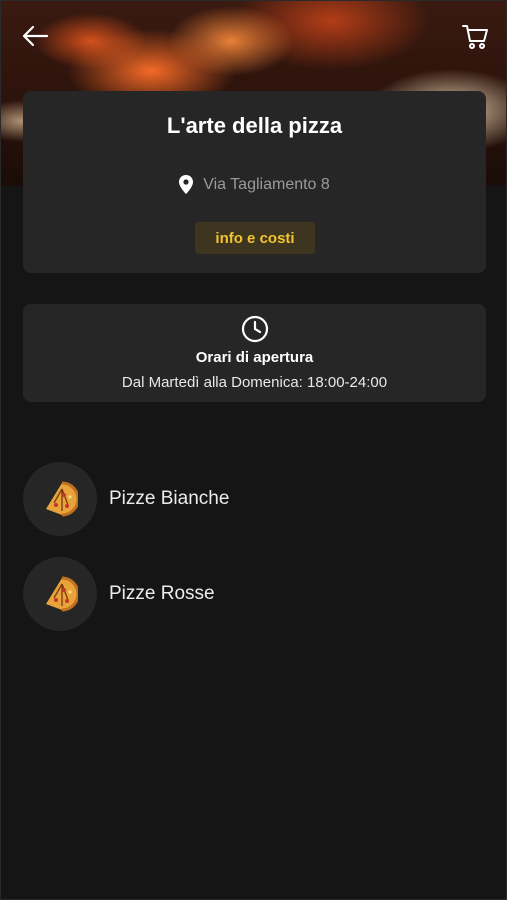 The height and width of the screenshot is (900, 507). I want to click on back-button, so click(35, 36).